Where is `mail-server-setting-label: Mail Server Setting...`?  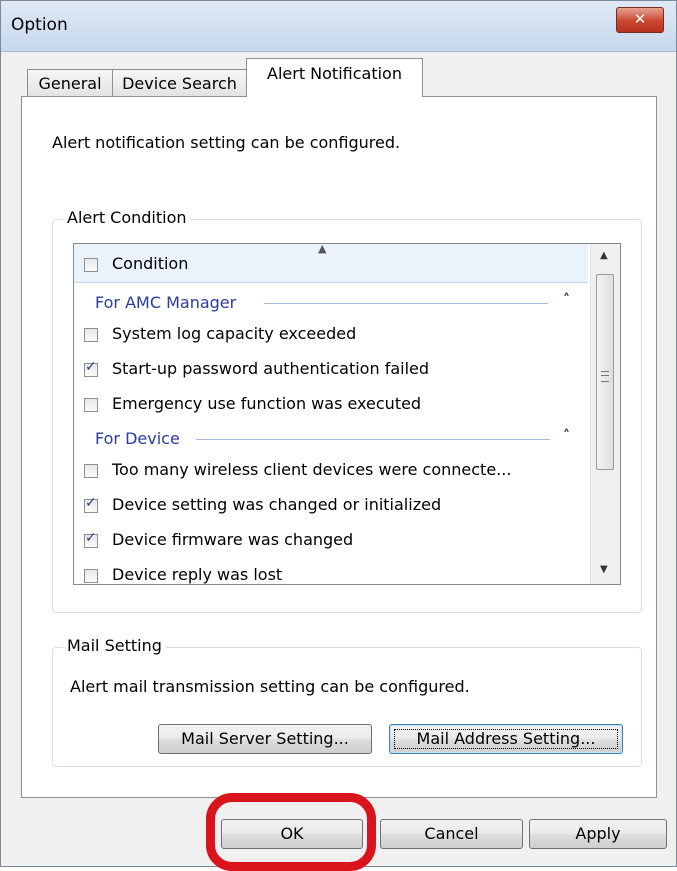
mail-server-setting-label: Mail Server Setting... is located at coordinates (265, 738).